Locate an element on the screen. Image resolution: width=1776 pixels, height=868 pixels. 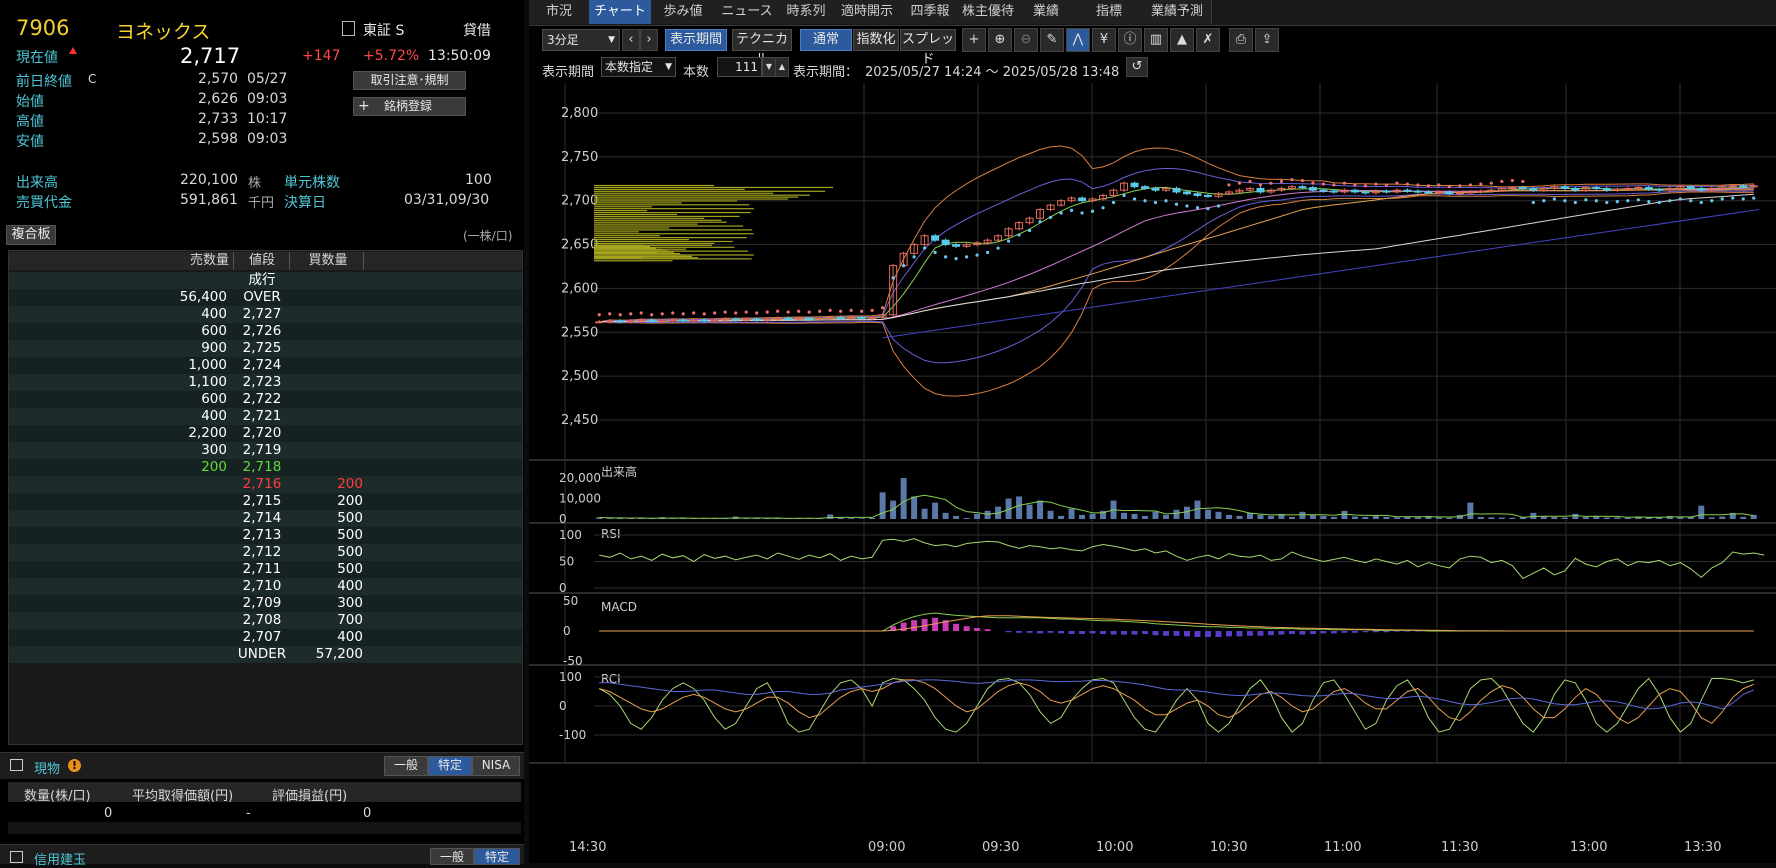
spin-down-icon: ▼ is located at coordinates (769, 67).